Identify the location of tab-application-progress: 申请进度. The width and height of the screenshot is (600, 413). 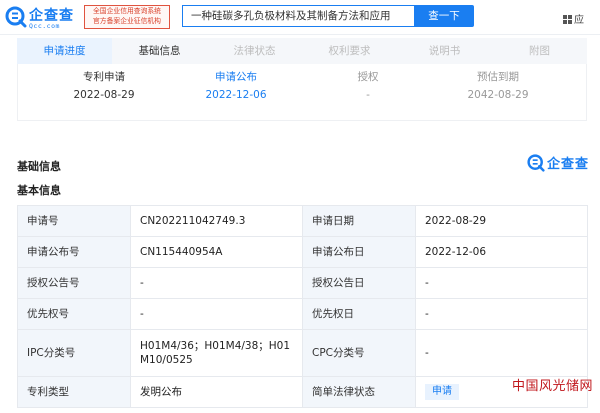
(64, 51).